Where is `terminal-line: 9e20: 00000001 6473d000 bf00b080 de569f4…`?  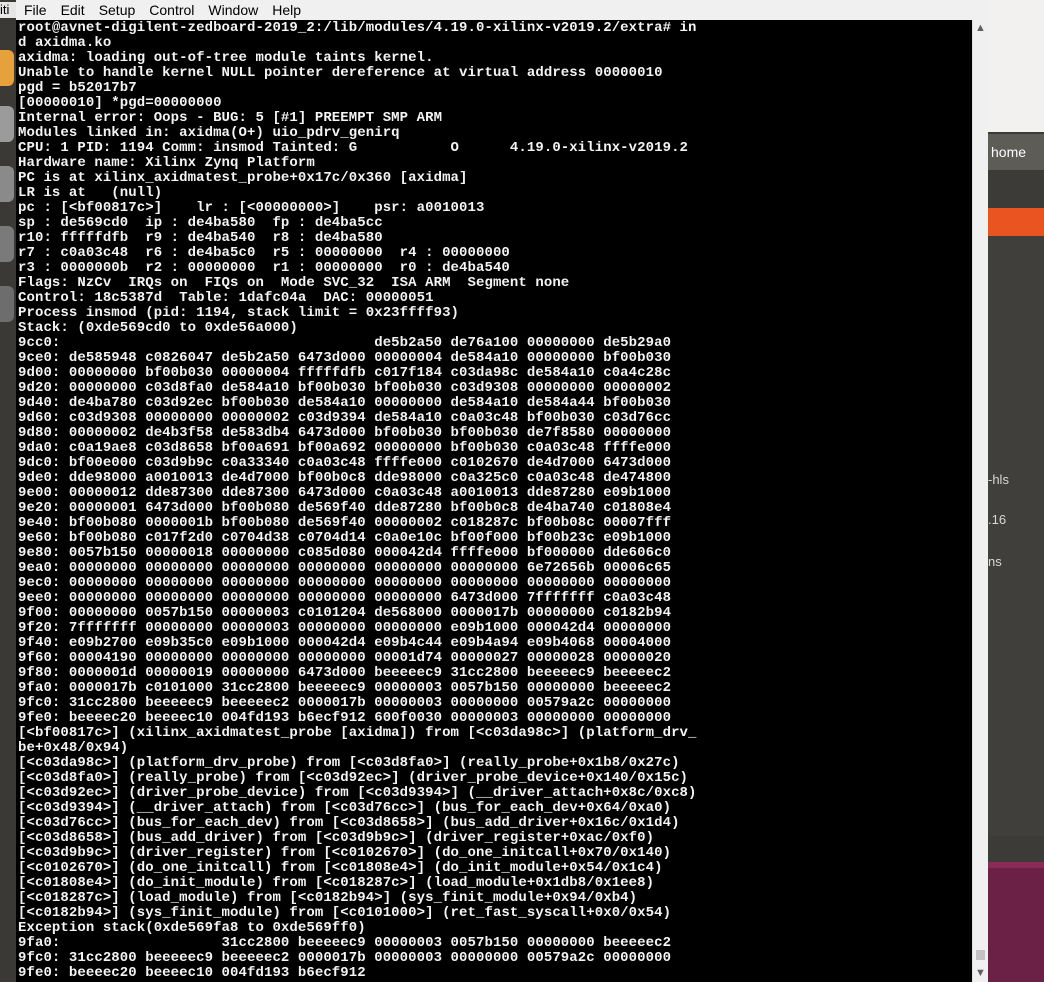 terminal-line: 9e20: 00000001 6473d000 bf00b080 de569f4… is located at coordinates (345, 508).